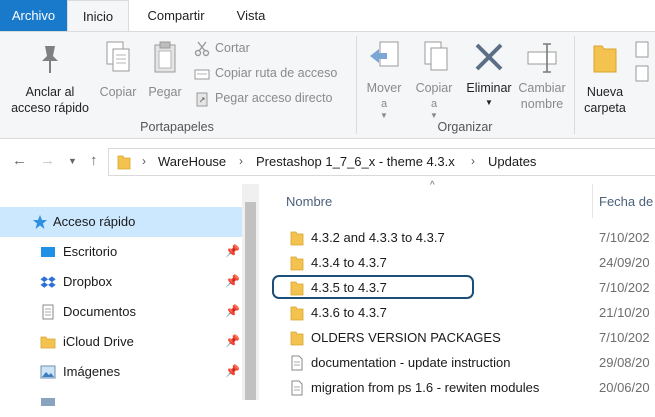  I want to click on delete-button: Eliminar ▼, so click(489, 74).